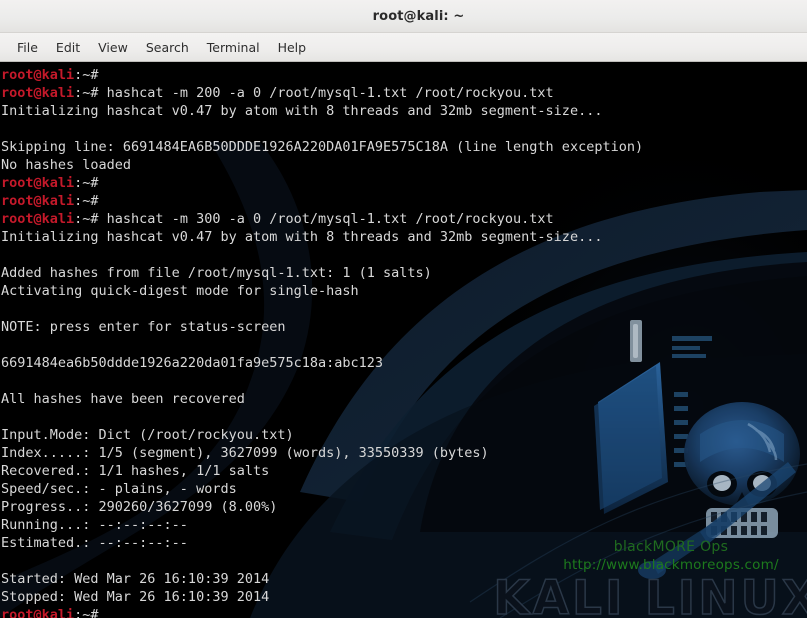 The width and height of the screenshot is (807, 618). What do you see at coordinates (66, 165) in the screenshot?
I see `terminal-output-line: No hashes loaded` at bounding box center [66, 165].